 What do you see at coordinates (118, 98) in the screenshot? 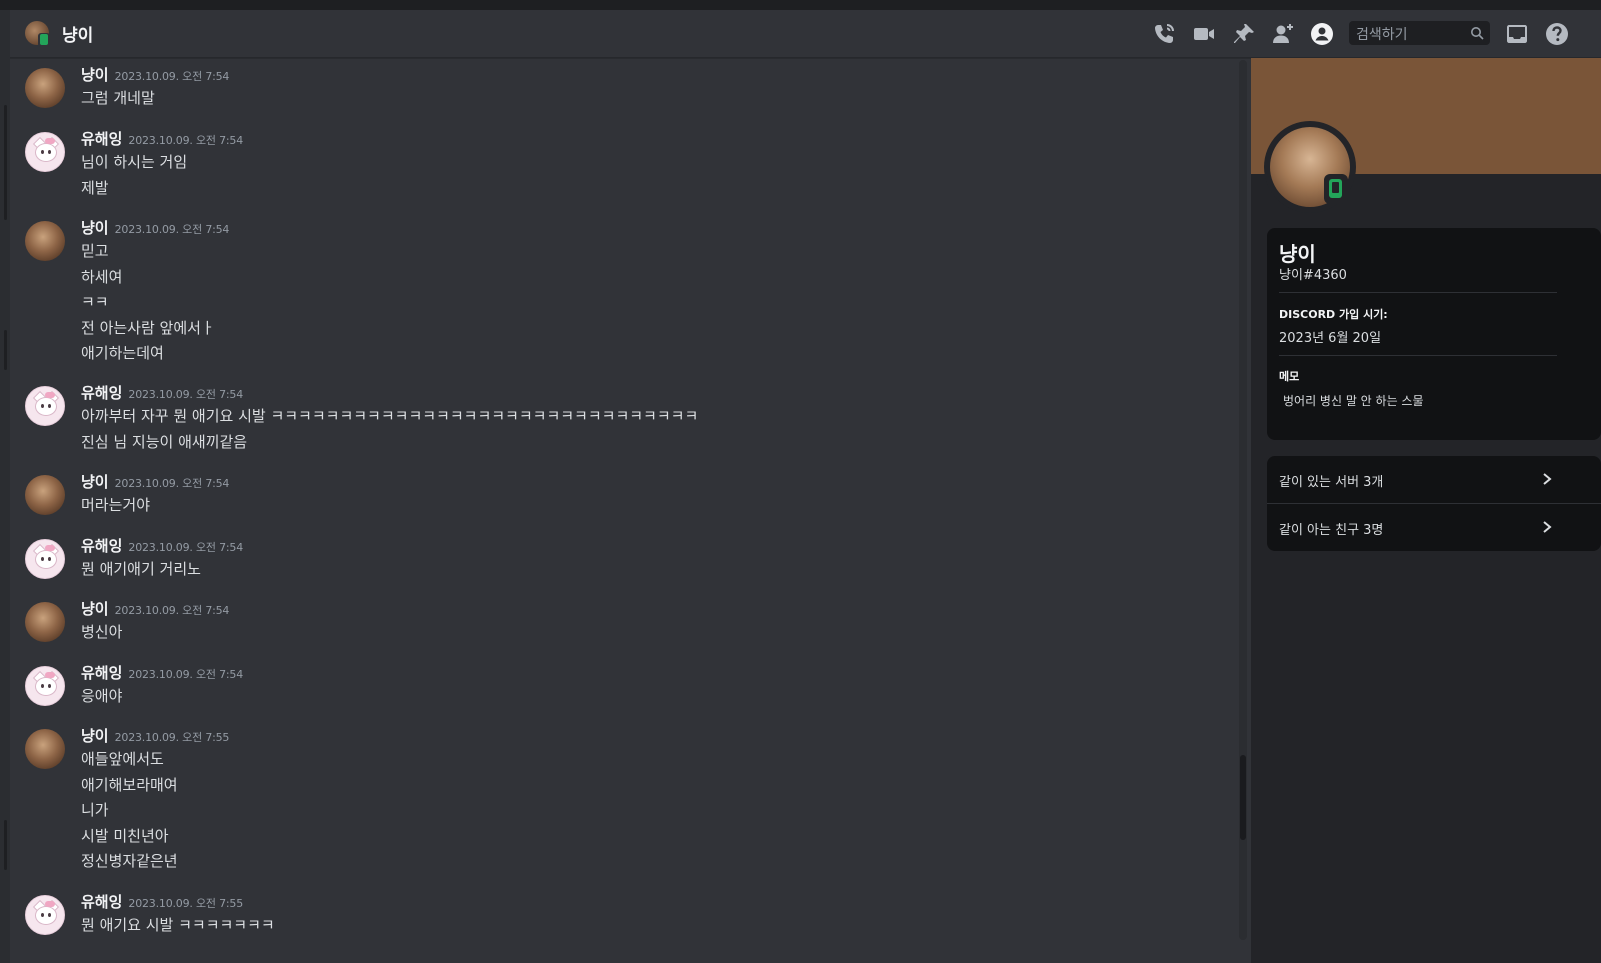
I see `message-text: 그럼 개네말` at bounding box center [118, 98].